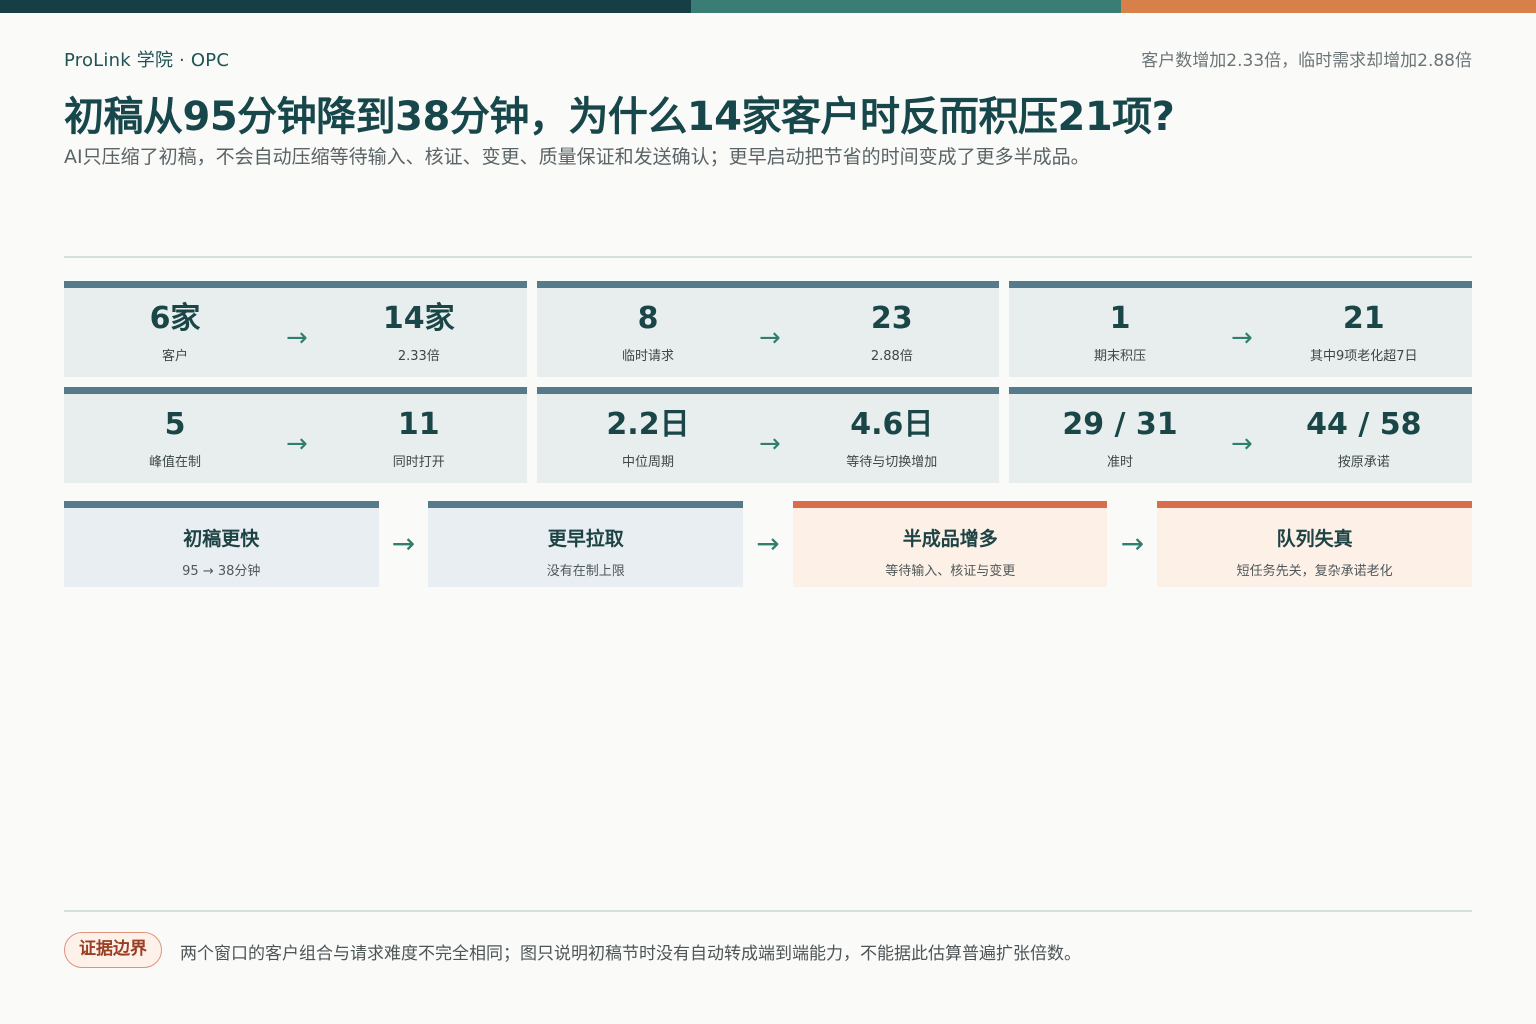  I want to click on flow-step-title: 初稿更快, so click(221, 539).